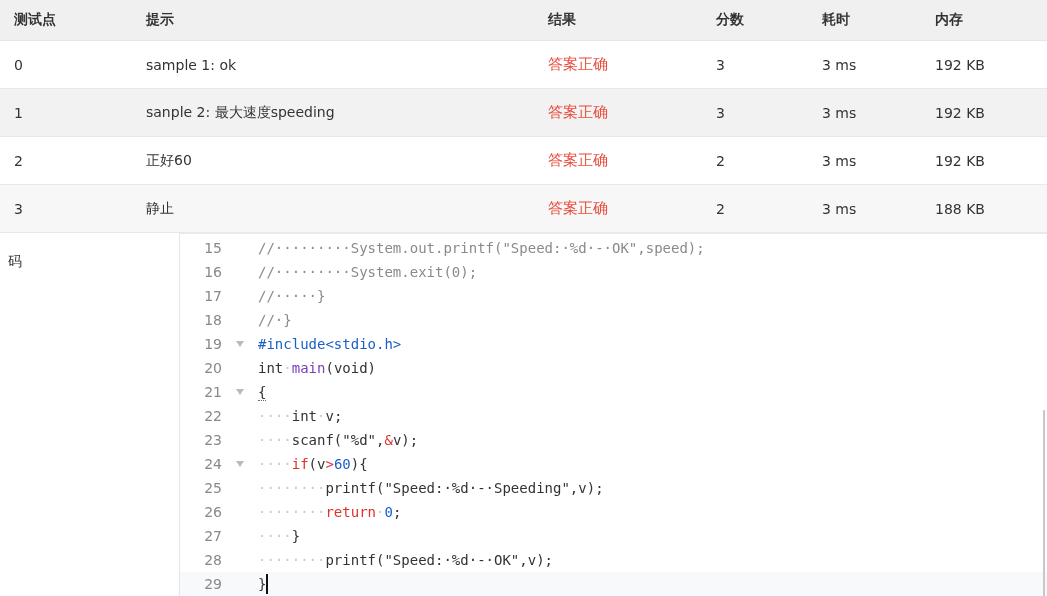 This screenshot has height=596, width=1047. Describe the element at coordinates (279, 536) in the screenshot. I see `code-line: ····}` at that location.